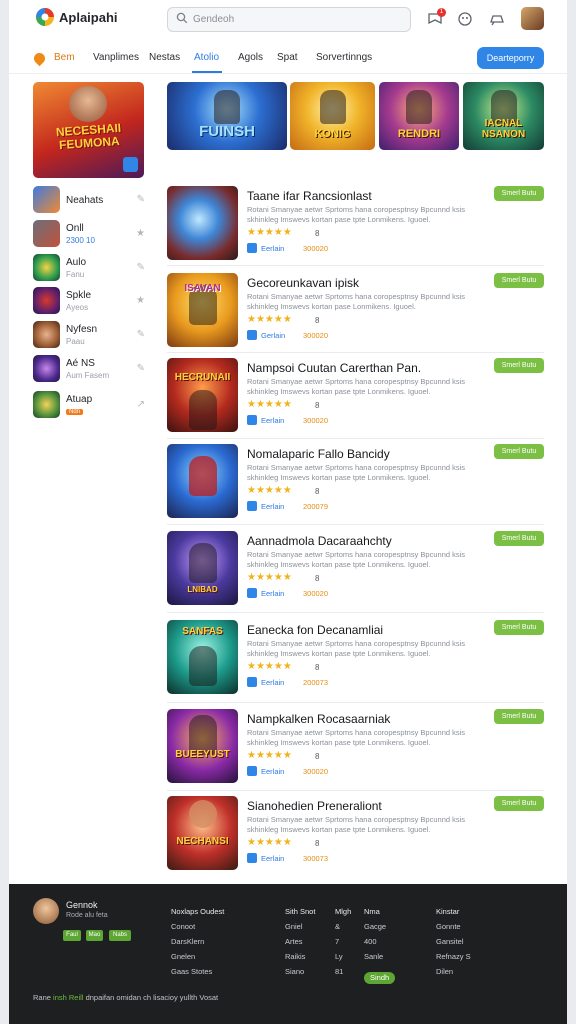  I want to click on footer-link: Dilen, so click(453, 974).